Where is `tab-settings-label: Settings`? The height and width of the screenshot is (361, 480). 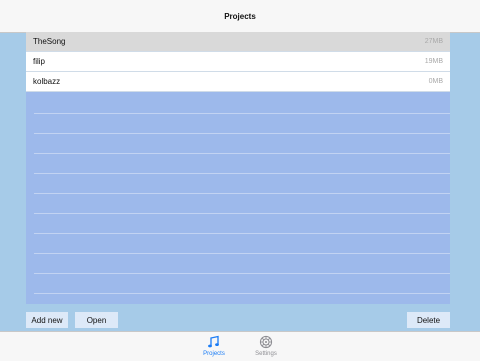 tab-settings-label: Settings is located at coordinates (266, 354).